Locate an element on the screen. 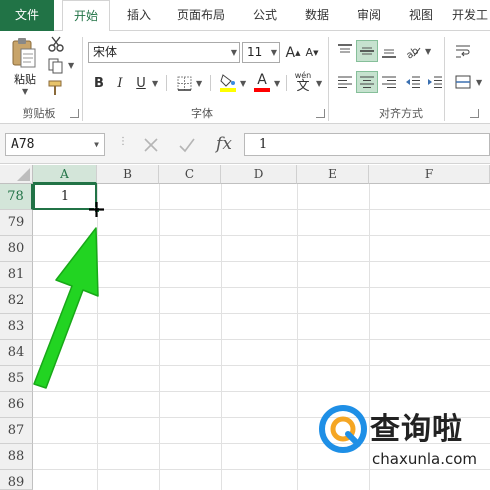 This screenshot has width=490, height=490. watermark-brand: 查询啦 is located at coordinates (416, 429).